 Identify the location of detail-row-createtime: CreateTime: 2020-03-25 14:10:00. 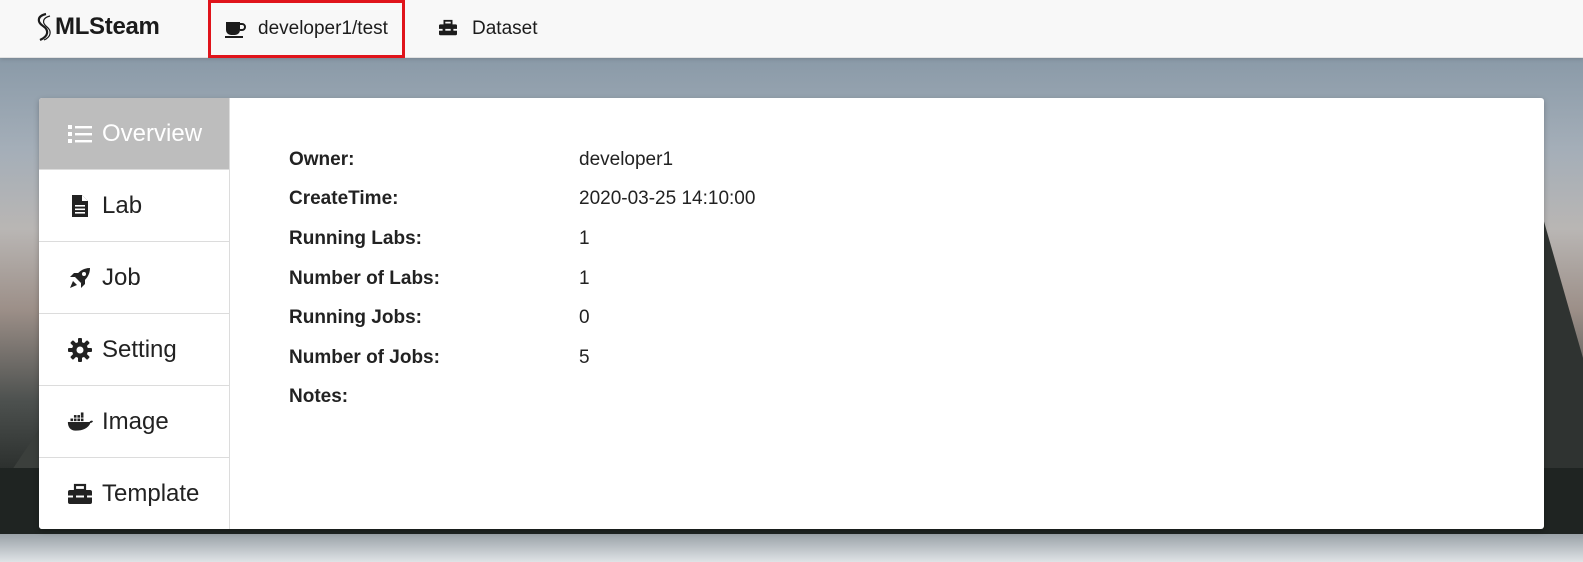
(522, 200).